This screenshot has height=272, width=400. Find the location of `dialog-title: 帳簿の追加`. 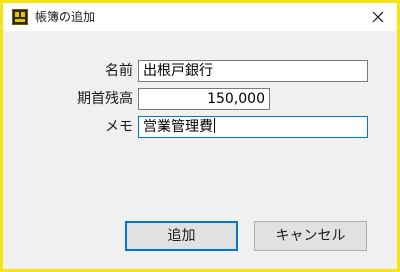

dialog-title: 帳簿の追加 is located at coordinates (65, 17).